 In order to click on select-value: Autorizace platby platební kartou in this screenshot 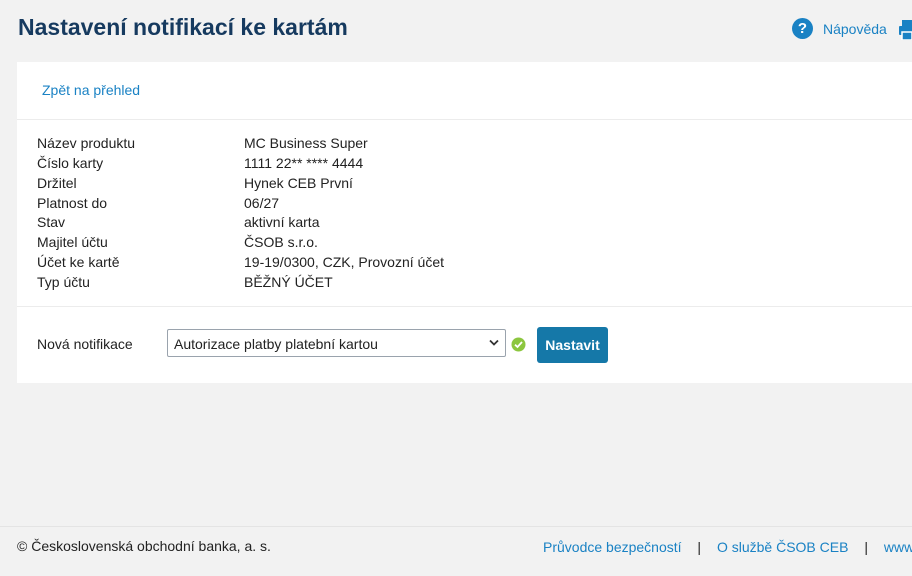, I will do `click(276, 344)`.